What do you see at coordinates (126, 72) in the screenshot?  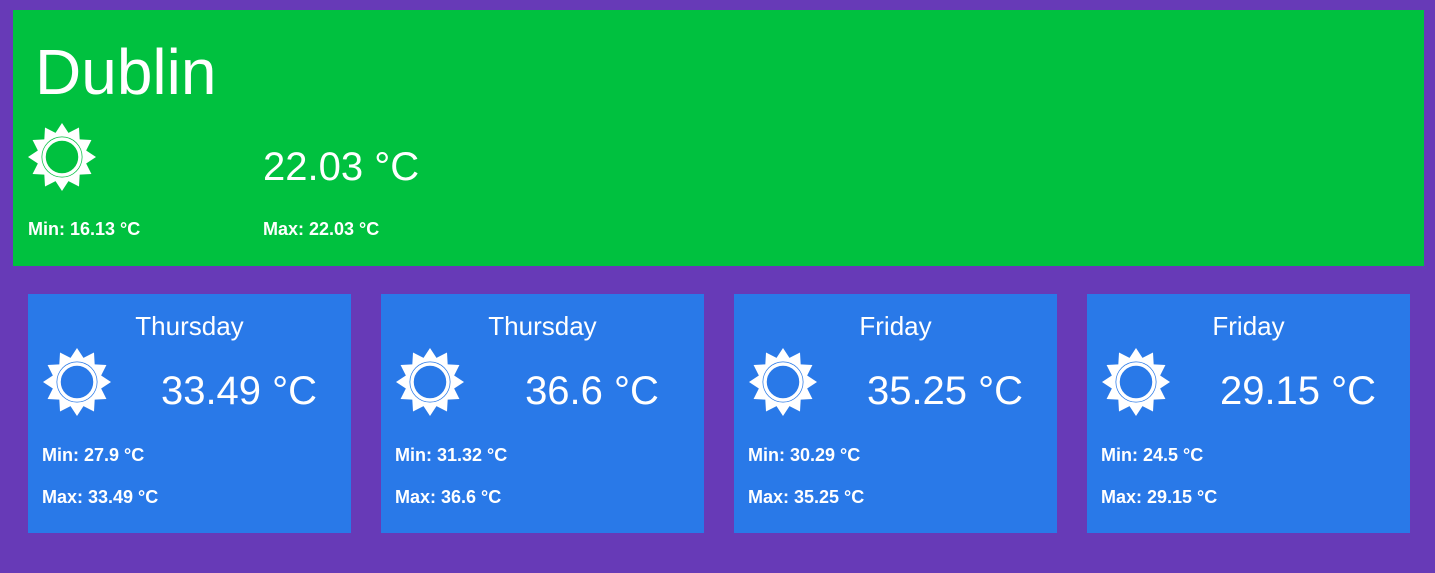 I see `city-name: Dublin` at bounding box center [126, 72].